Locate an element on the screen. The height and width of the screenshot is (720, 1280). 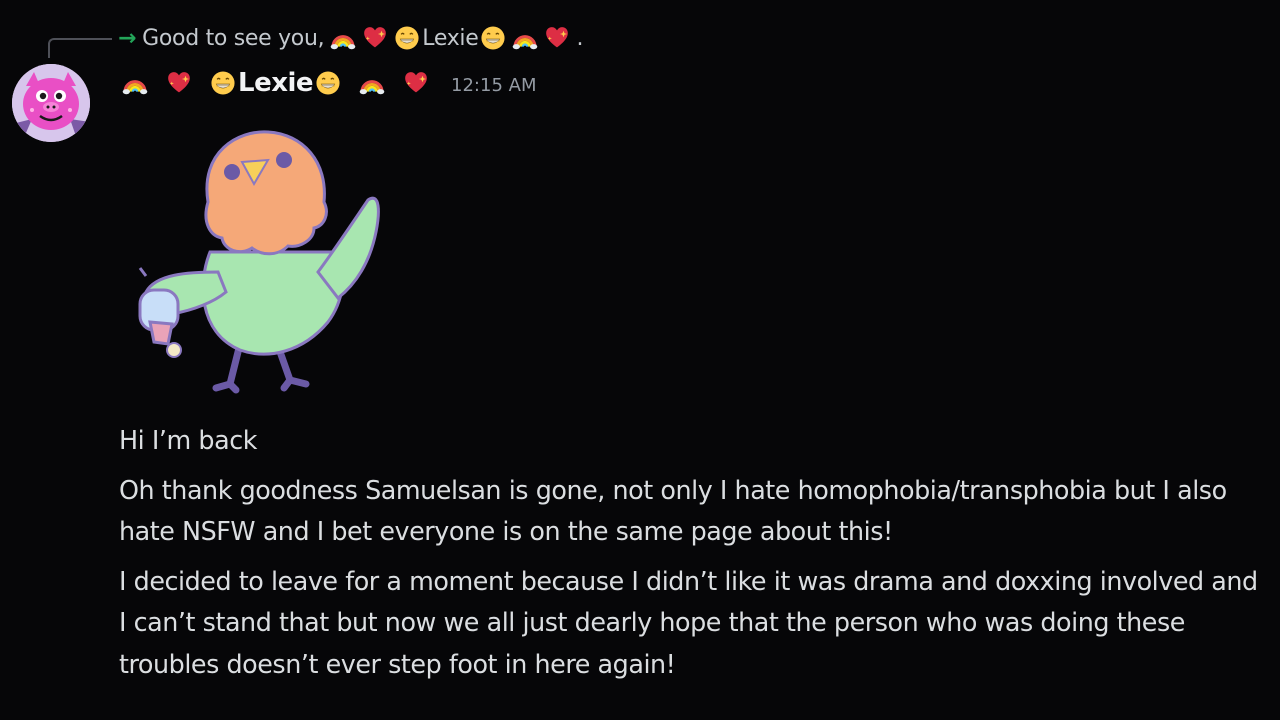
parrot-sticker-icon is located at coordinates (259, 262).